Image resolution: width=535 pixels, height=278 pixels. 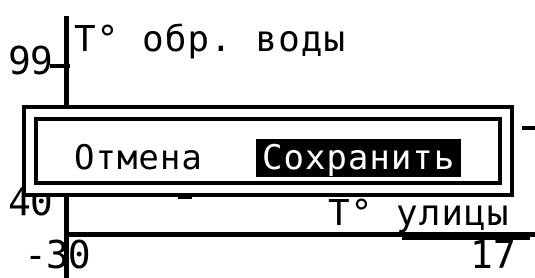 What do you see at coordinates (359, 158) in the screenshot?
I see `save-button: Сохранить` at bounding box center [359, 158].